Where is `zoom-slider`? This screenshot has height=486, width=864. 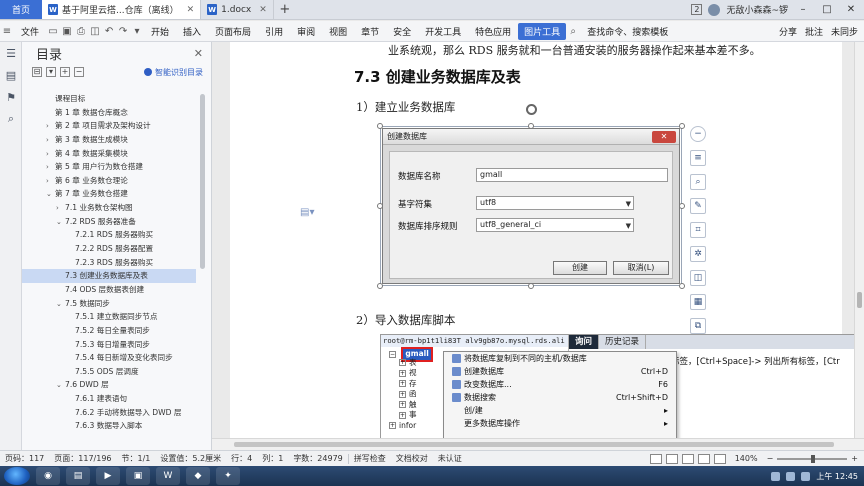
zoom-slider is located at coordinates (812, 458).